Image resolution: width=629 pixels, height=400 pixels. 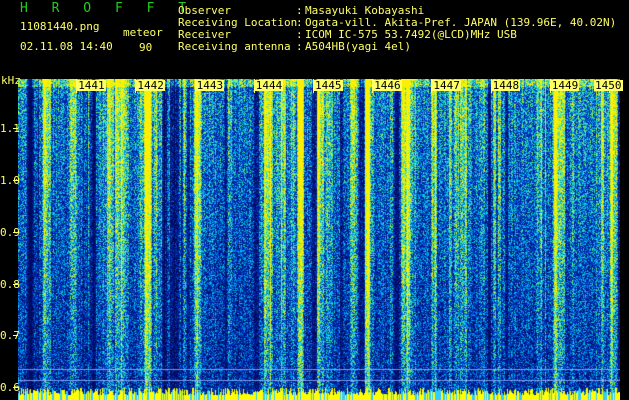 I want to click on antenna-value: A504HB(yagi 4el), so click(x=358, y=46).